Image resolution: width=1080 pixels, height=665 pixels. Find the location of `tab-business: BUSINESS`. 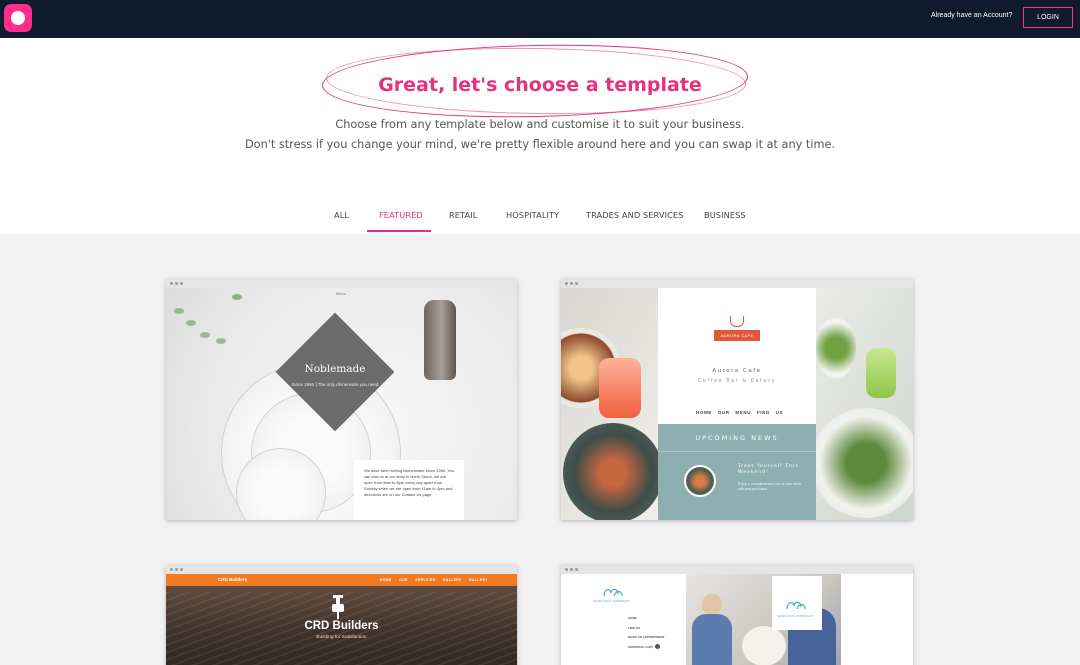

tab-business: BUSINESS is located at coordinates (725, 215).